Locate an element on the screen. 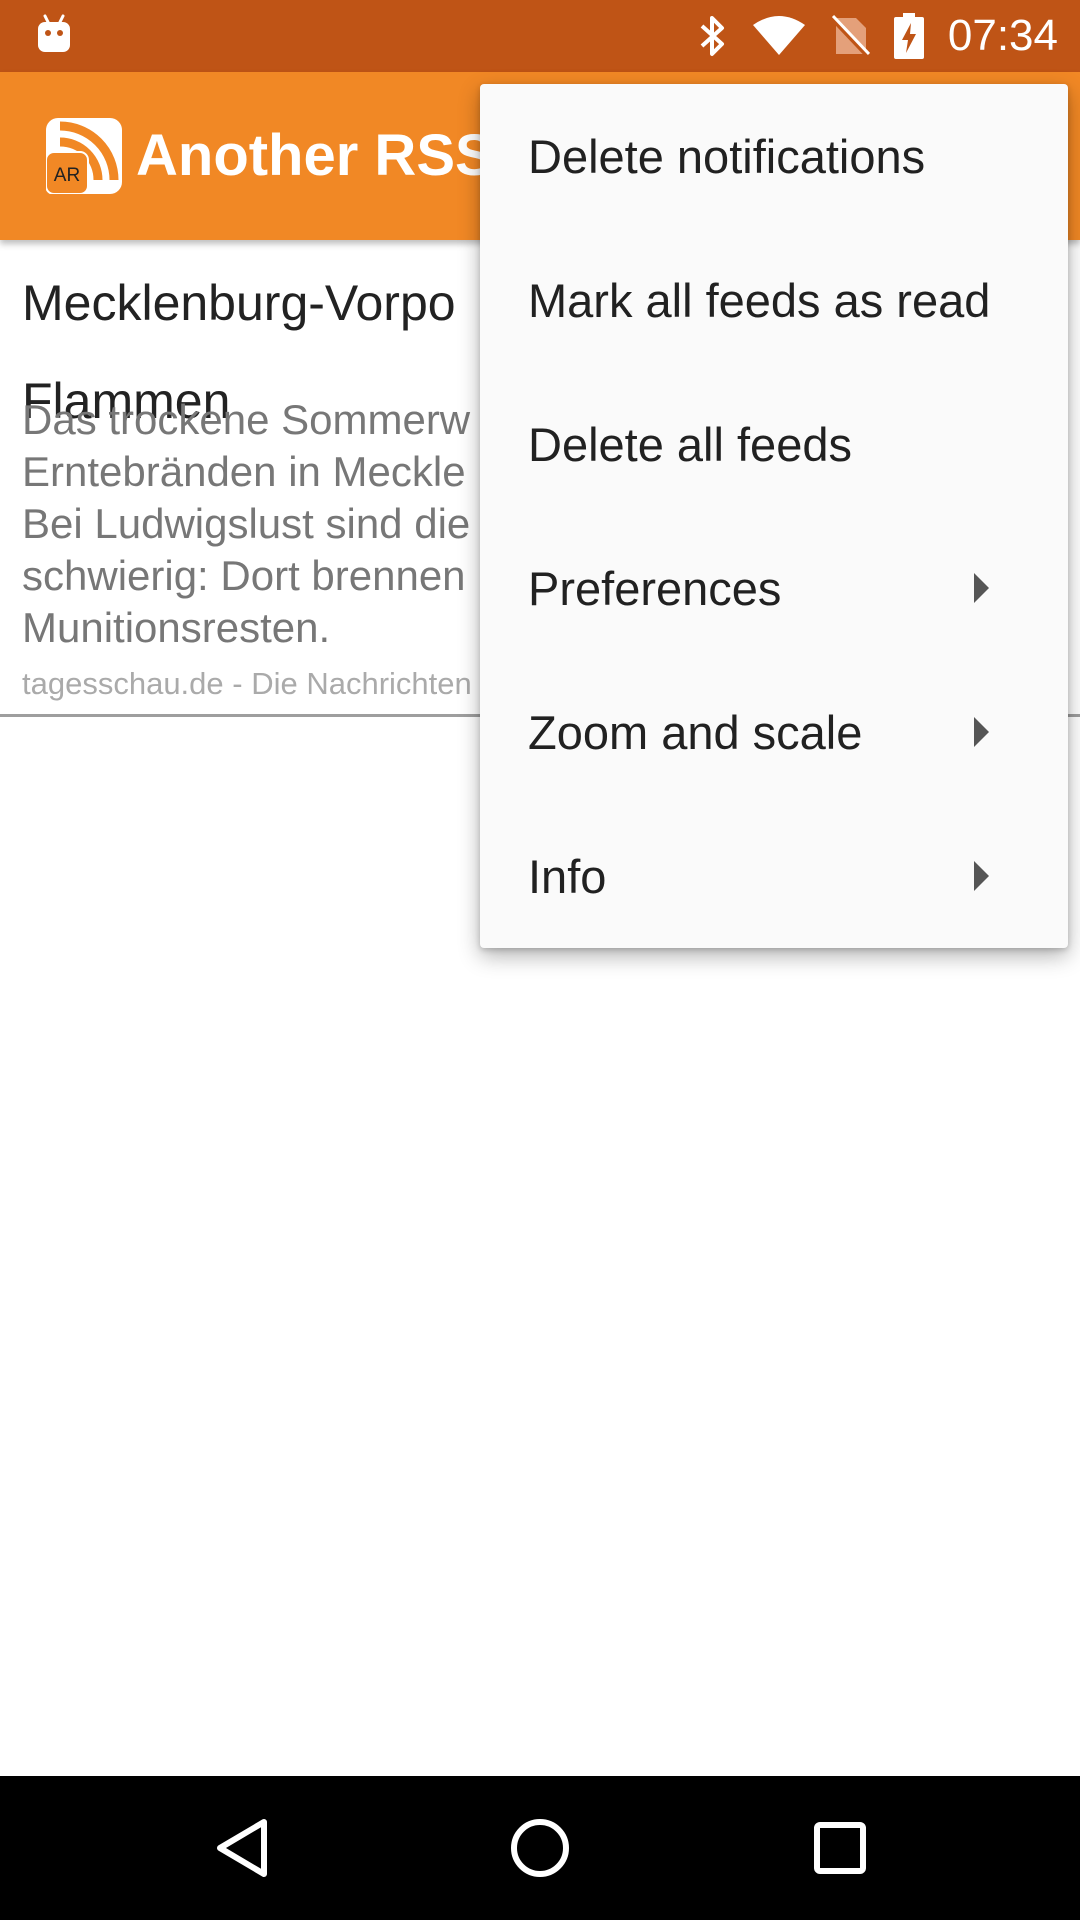  recents-button is located at coordinates (840, 1848).